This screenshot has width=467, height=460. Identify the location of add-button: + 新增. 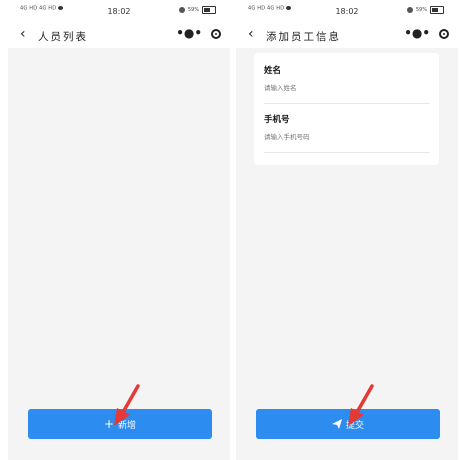
(120, 424).